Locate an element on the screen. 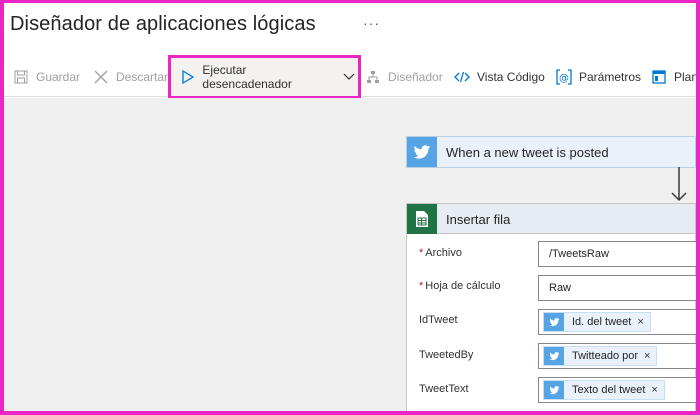 This screenshot has width=700, height=415. discard-button: Descartar is located at coordinates (130, 77).